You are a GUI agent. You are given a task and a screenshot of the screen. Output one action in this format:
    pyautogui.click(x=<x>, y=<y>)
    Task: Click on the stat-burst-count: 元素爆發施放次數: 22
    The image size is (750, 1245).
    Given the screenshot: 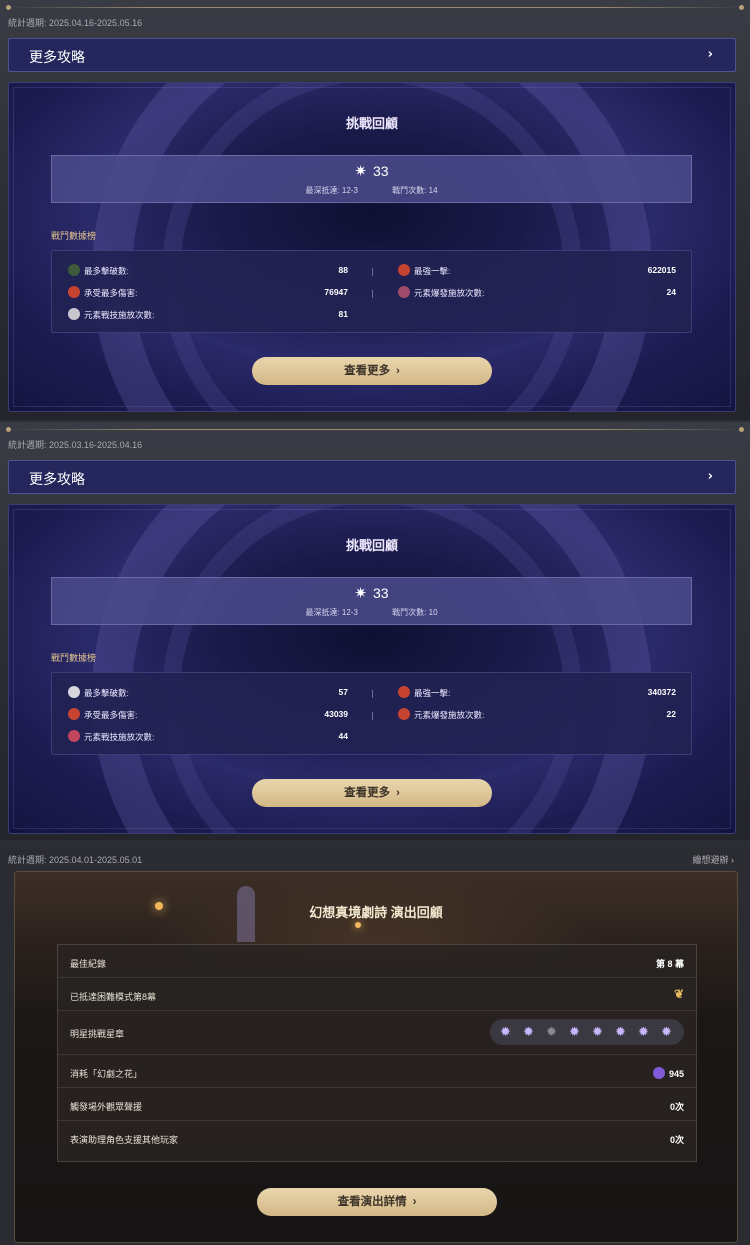 What is the action you would take?
    pyautogui.click(x=537, y=715)
    